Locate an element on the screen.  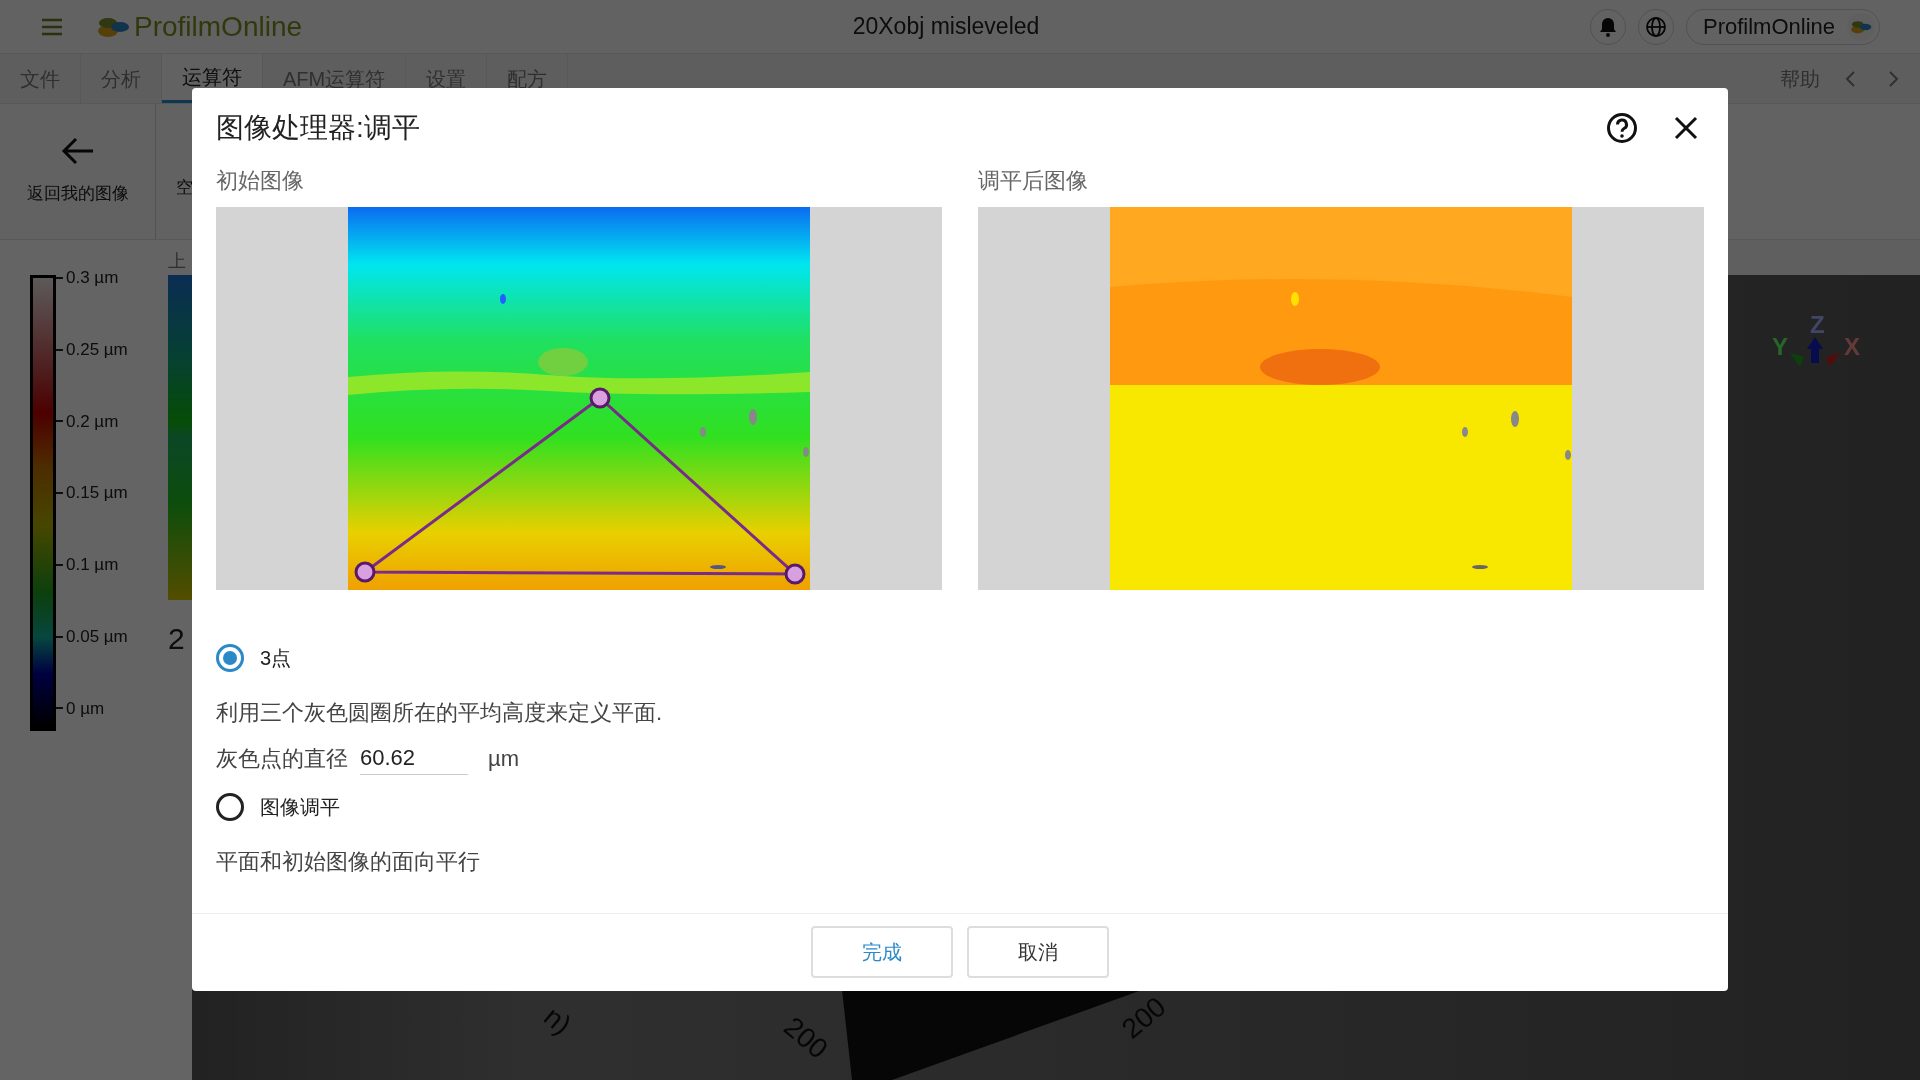
radio-label: 图像调平 is located at coordinates (300, 807).